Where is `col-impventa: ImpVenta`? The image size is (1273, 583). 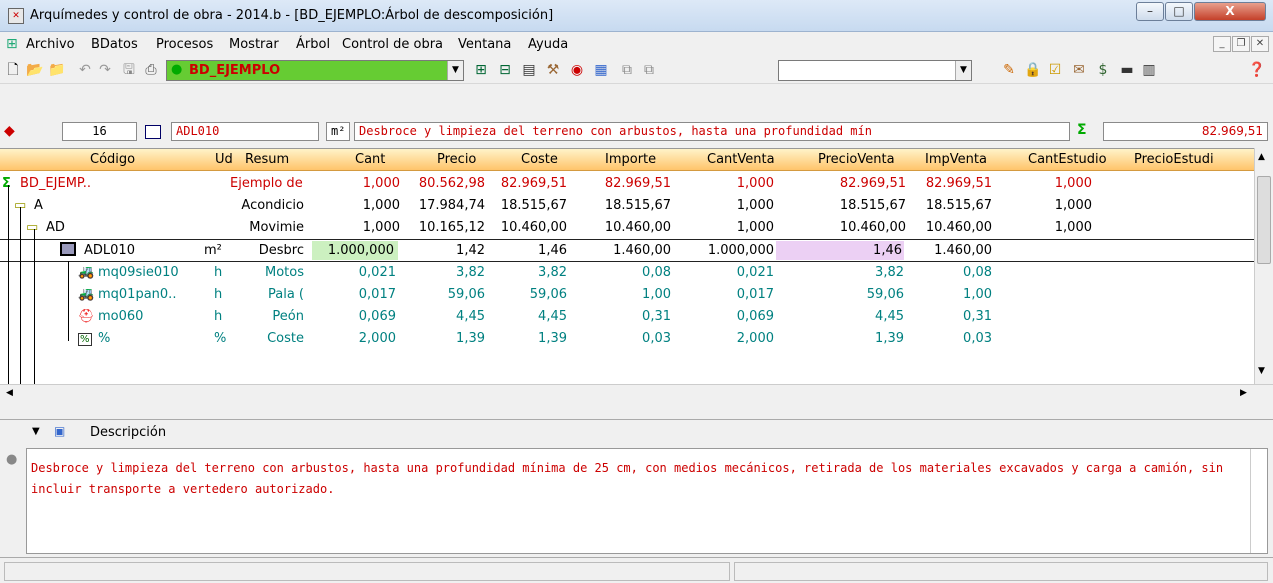 col-impventa: ImpVenta is located at coordinates (956, 159).